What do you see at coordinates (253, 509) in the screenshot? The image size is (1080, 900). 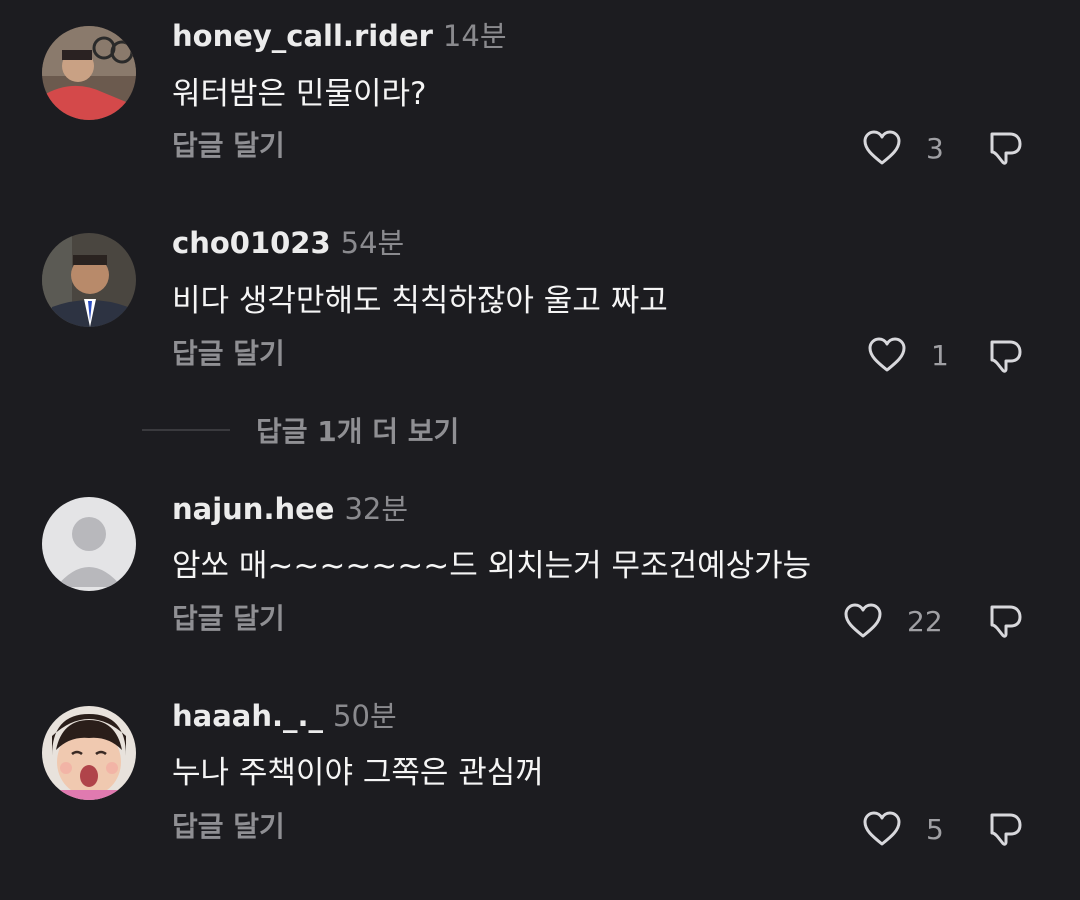 I see `username: najun.hee` at bounding box center [253, 509].